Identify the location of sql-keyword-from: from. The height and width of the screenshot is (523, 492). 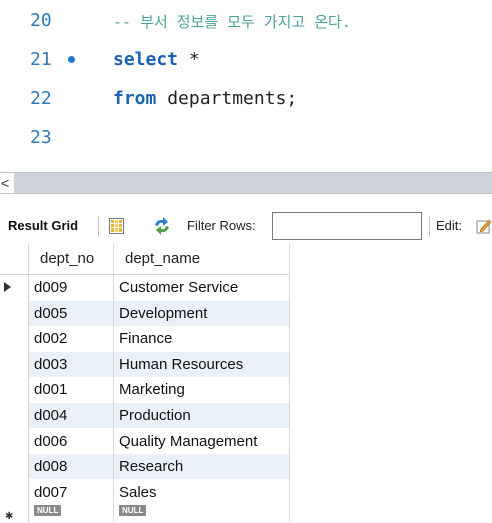
(135, 98).